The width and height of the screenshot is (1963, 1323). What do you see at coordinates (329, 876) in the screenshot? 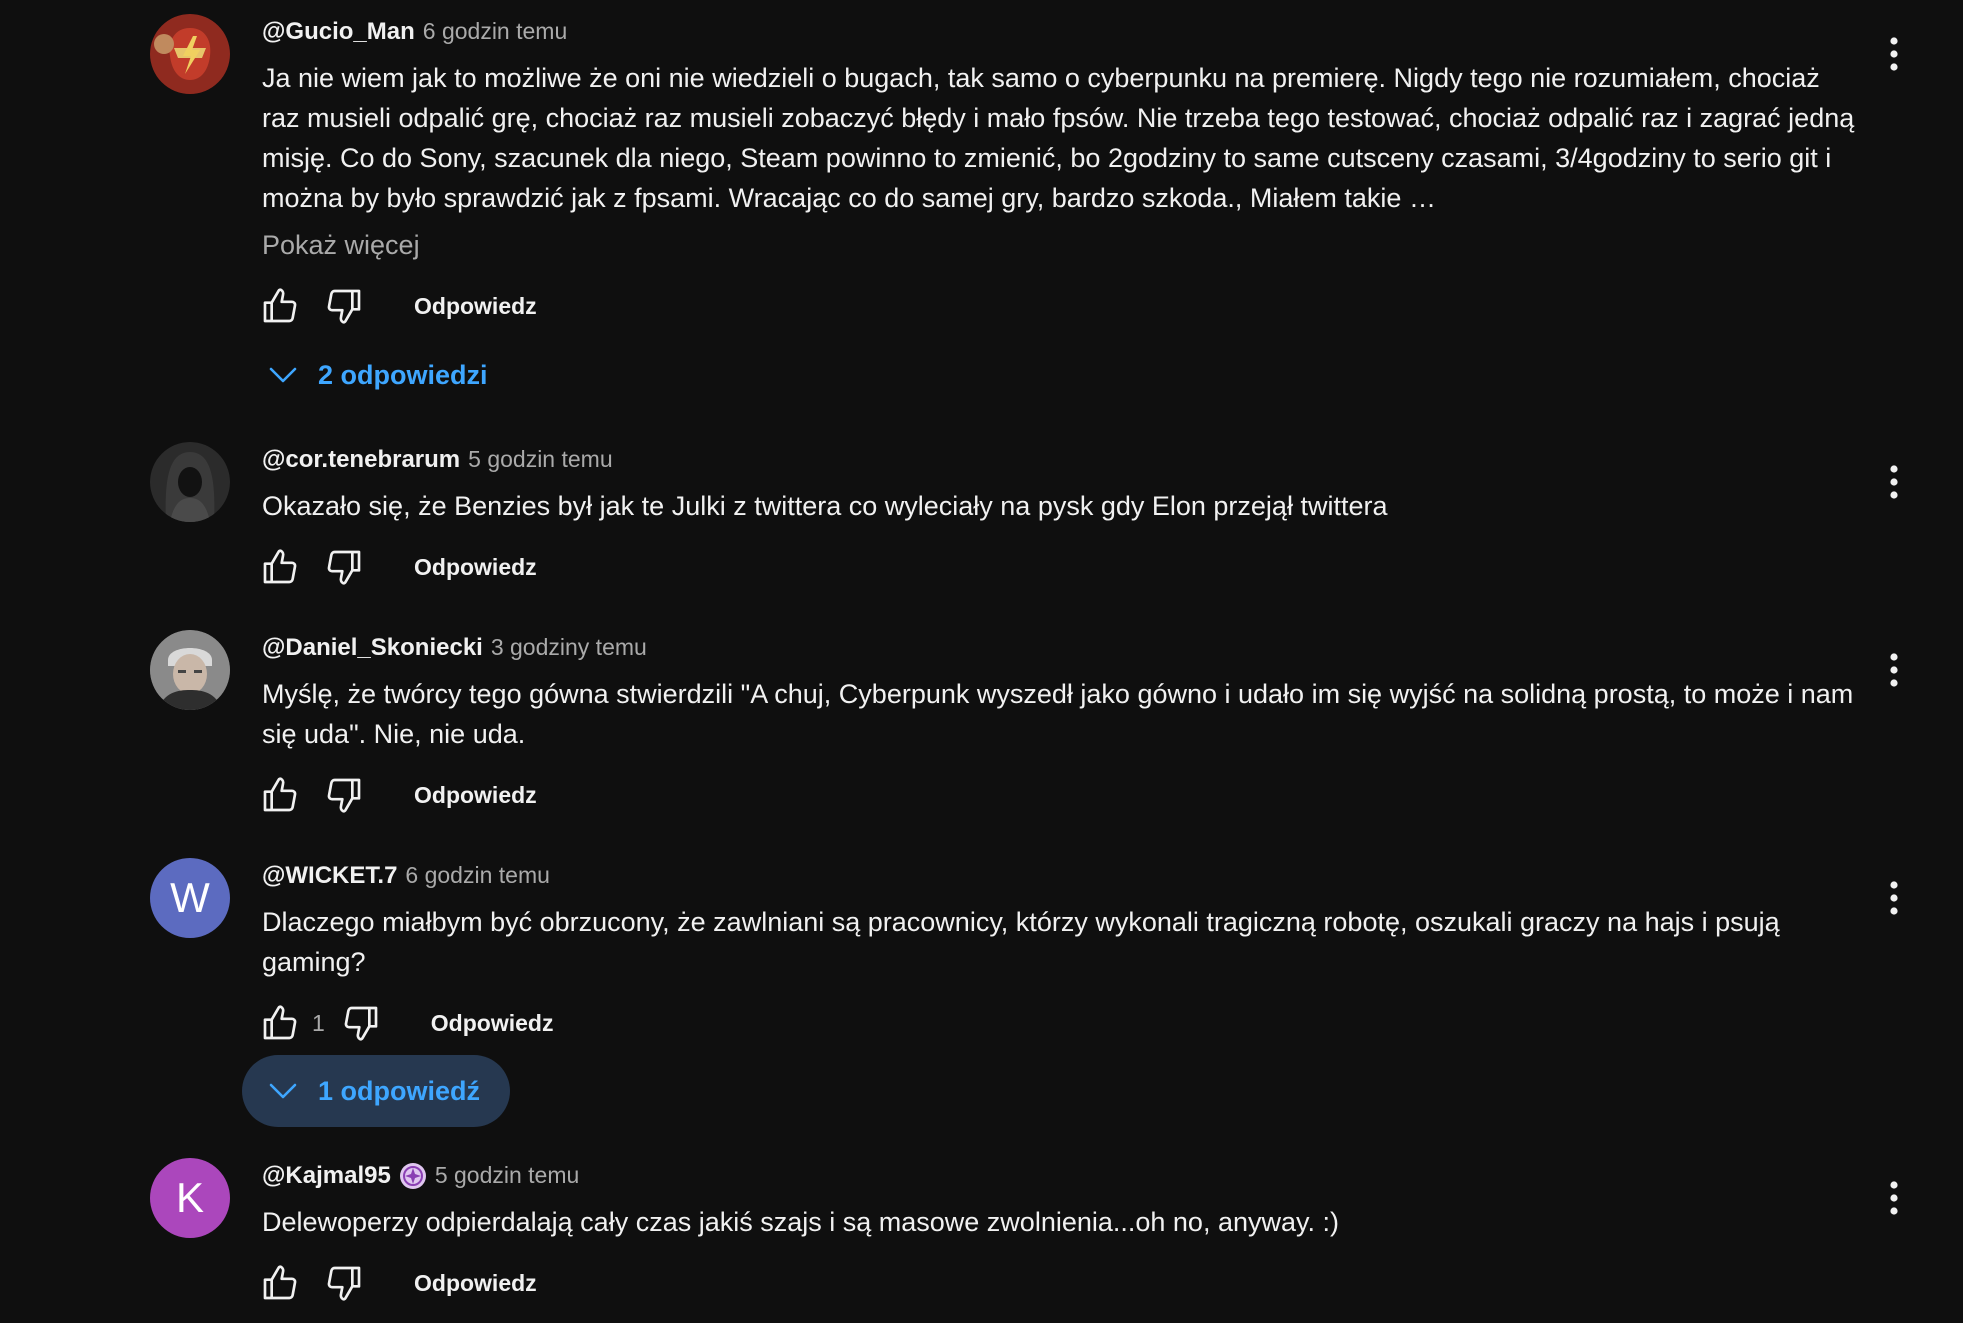
I see `comment-author: @WICKET.7` at bounding box center [329, 876].